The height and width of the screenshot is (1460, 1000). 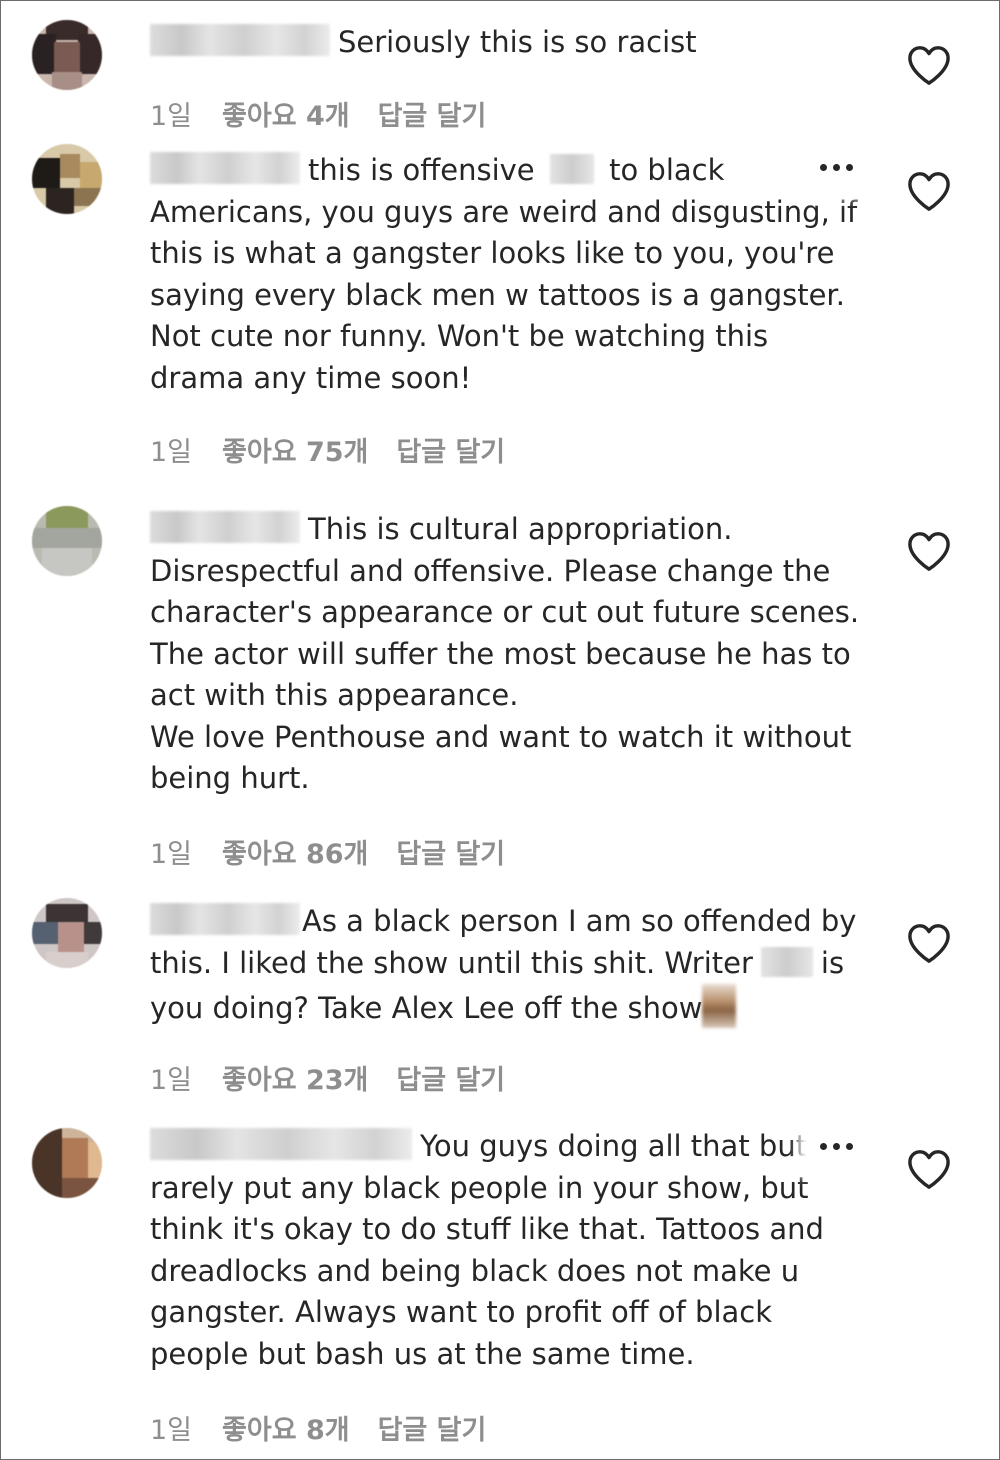 I want to click on comment-meta: 1일 좋아요 23개 답글 달기, so click(x=341, y=1077).